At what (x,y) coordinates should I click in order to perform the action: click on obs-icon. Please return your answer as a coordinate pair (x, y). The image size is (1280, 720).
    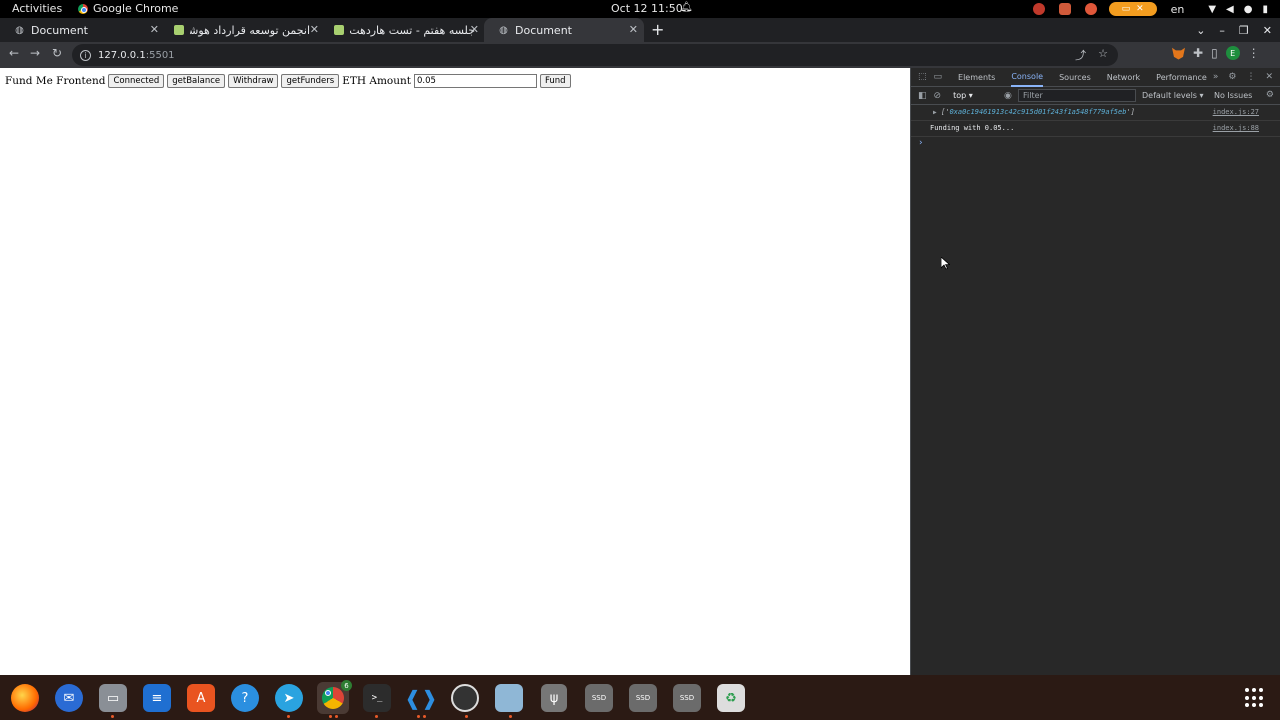
    Looking at the image, I should click on (465, 698).